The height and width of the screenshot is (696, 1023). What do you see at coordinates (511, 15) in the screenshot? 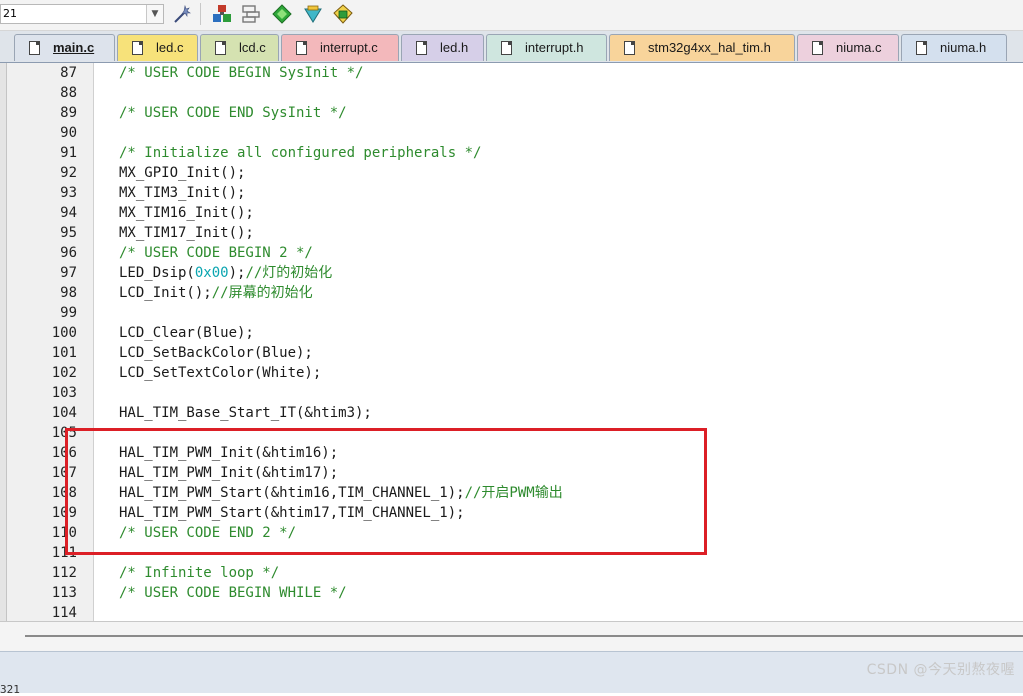
I see `toolbar: 21 ▼` at bounding box center [511, 15].